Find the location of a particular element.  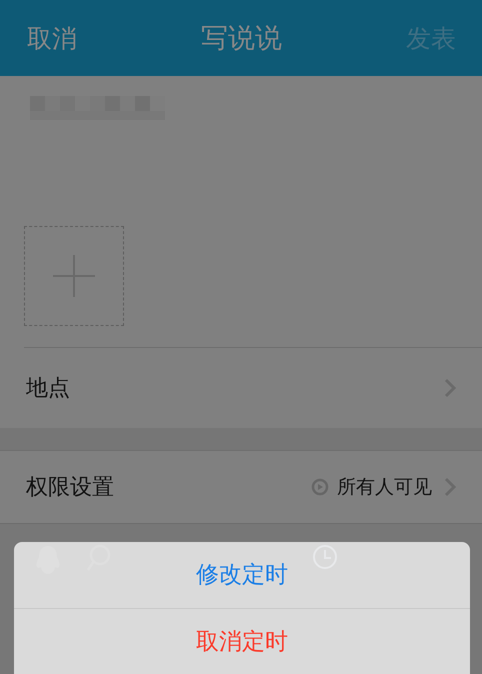

add-photo-button is located at coordinates (74, 276).